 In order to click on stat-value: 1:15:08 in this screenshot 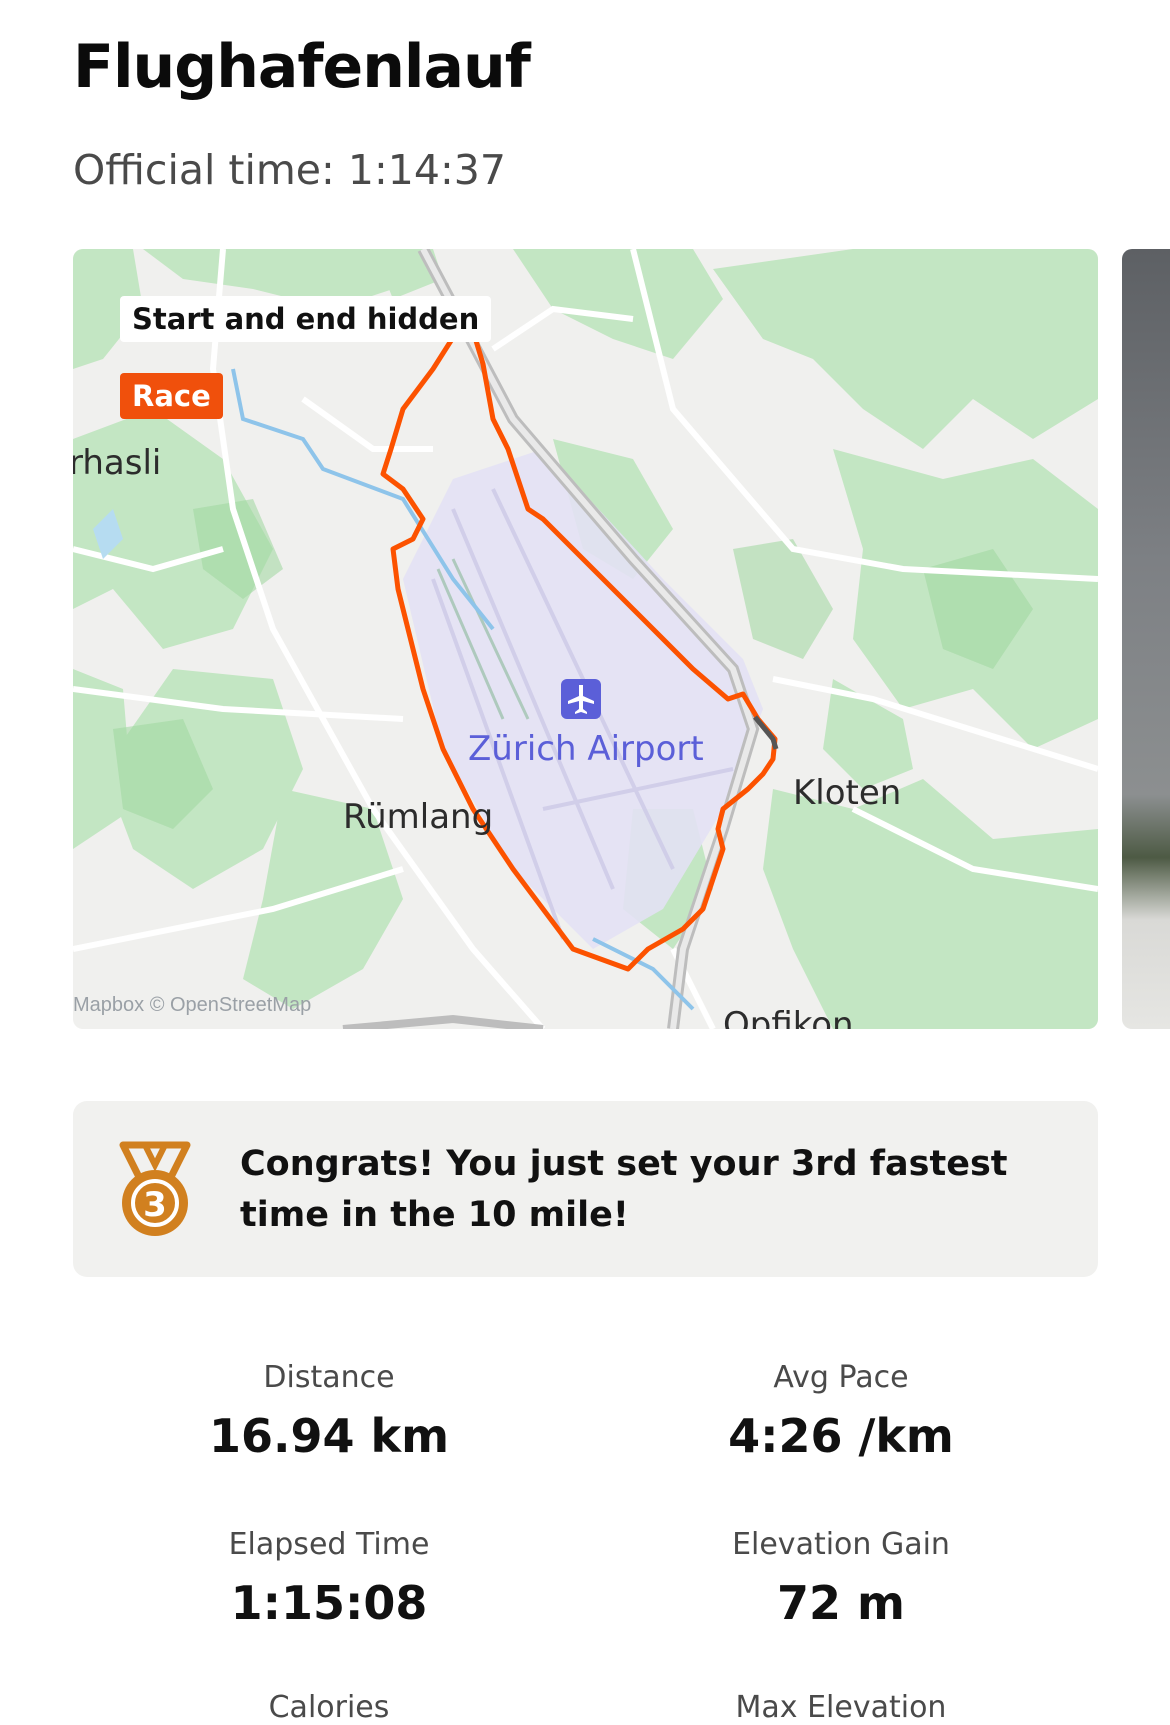, I will do `click(329, 1603)`.